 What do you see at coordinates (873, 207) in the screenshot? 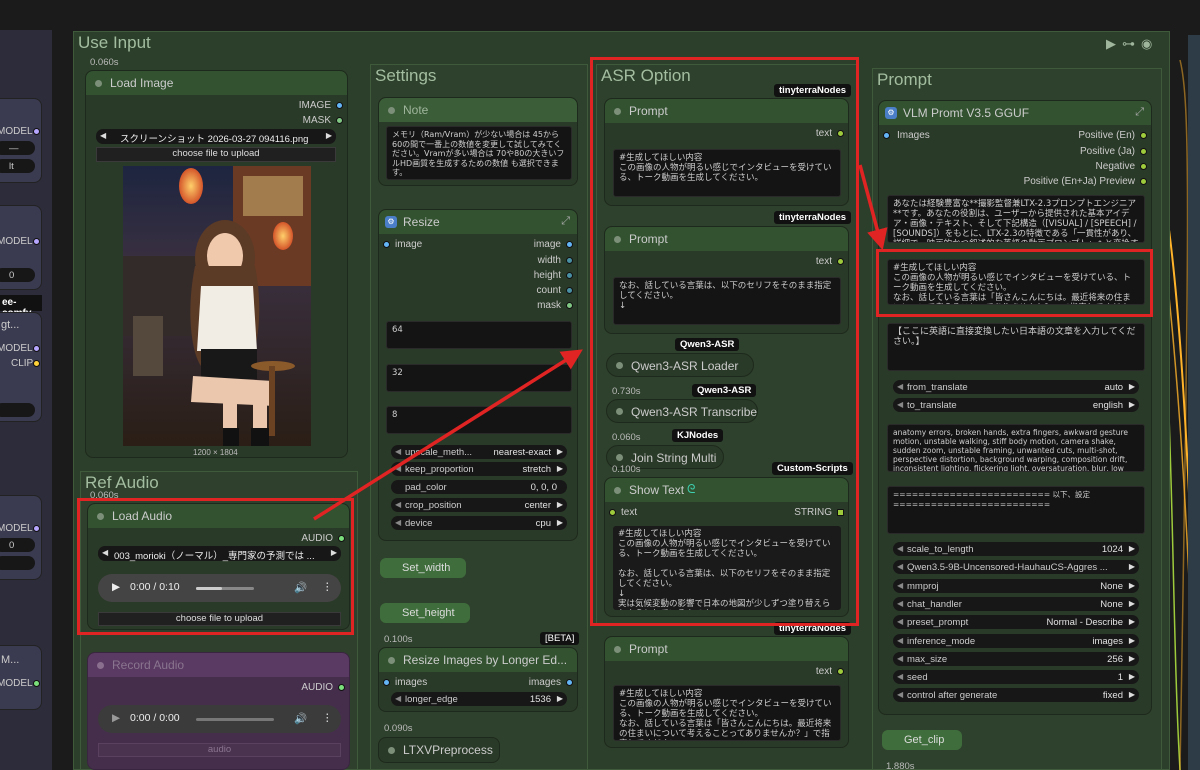
I see `arrow-asr-to-prompt` at bounding box center [873, 207].